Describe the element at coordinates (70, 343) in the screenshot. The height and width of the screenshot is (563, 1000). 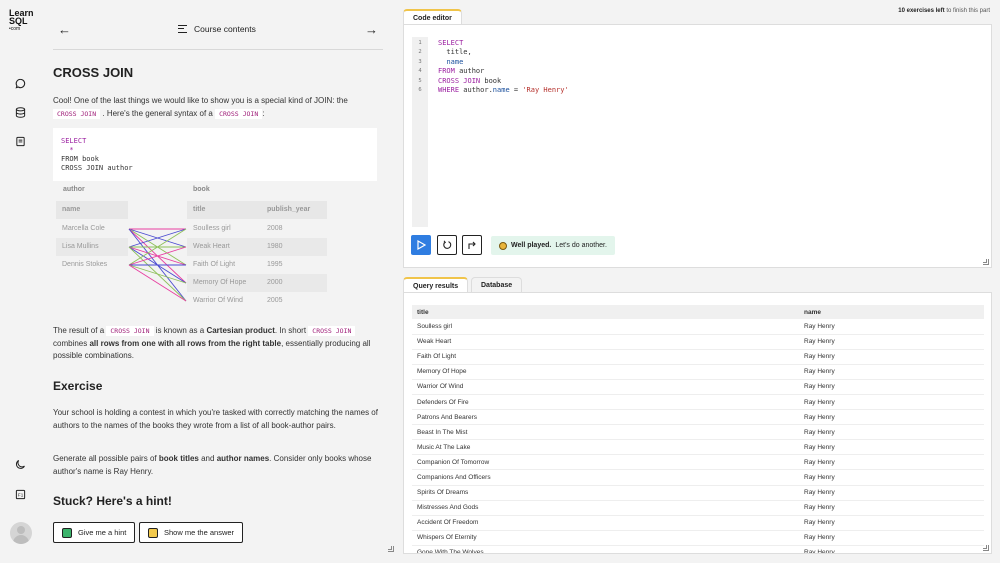
I see `result-text-d: combines` at that location.